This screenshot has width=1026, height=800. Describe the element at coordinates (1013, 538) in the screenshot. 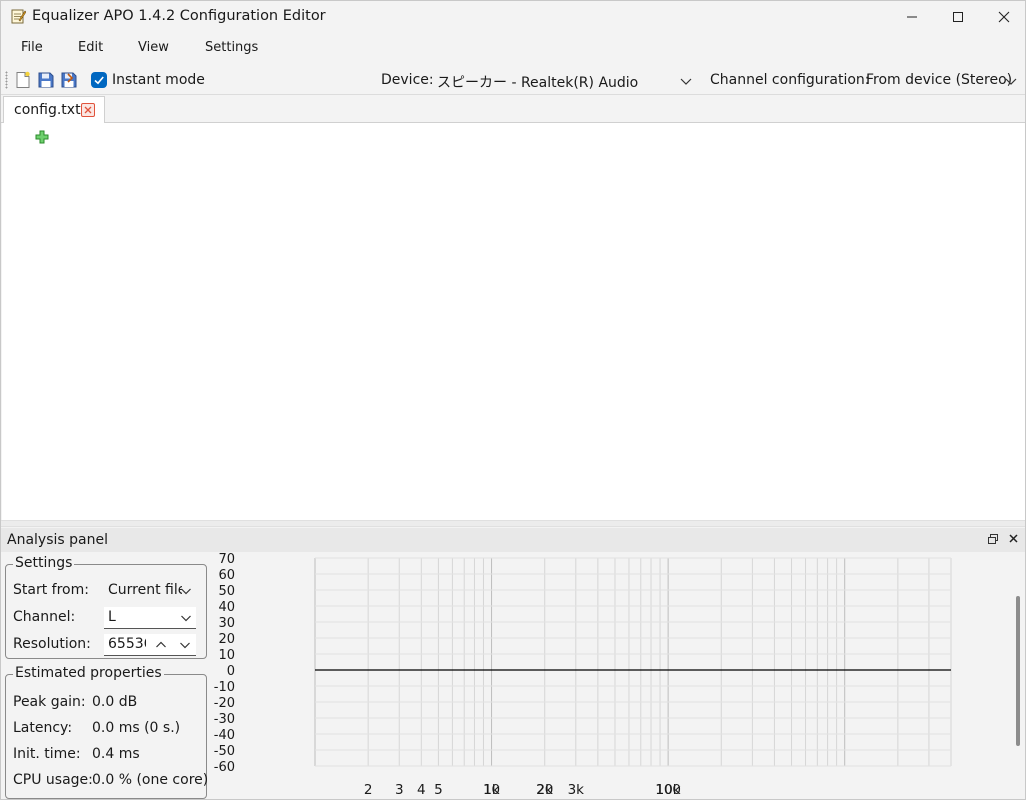

I see `close-panel-icon` at that location.